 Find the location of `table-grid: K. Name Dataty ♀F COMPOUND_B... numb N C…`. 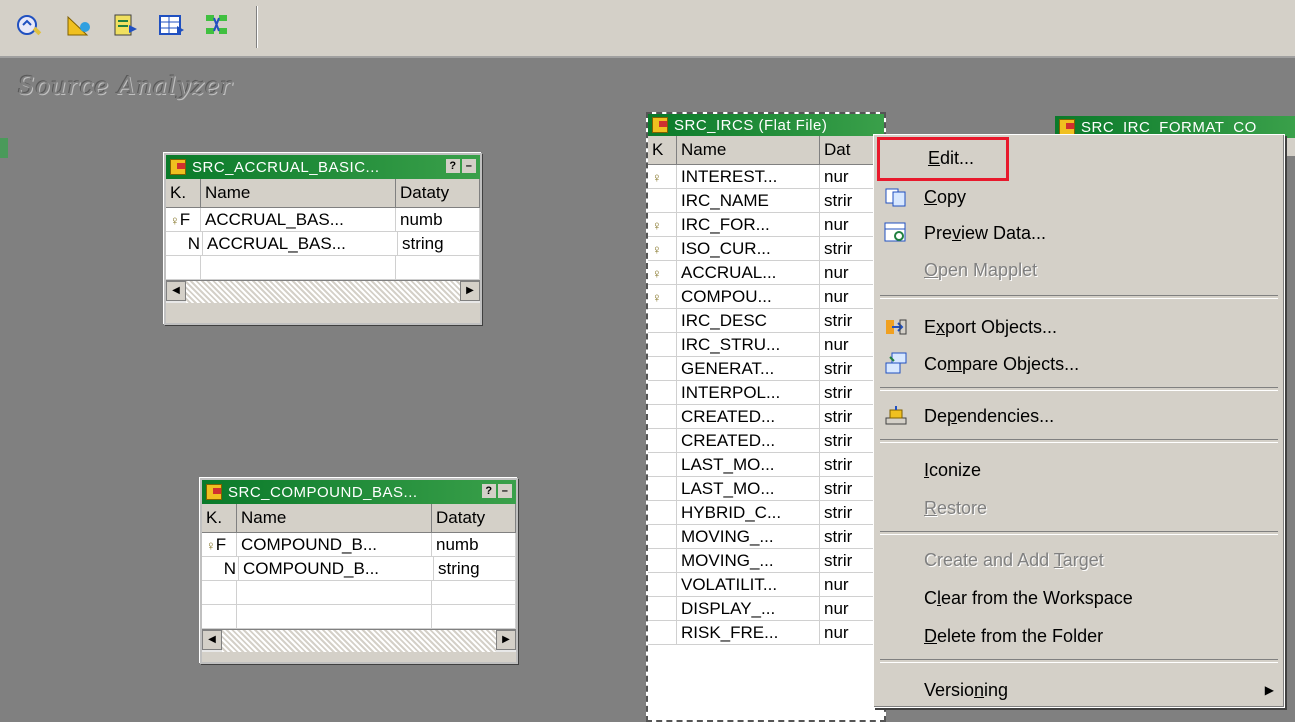

table-grid: K. Name Dataty ♀F COMPOUND_B... numb N C… is located at coordinates (359, 578).